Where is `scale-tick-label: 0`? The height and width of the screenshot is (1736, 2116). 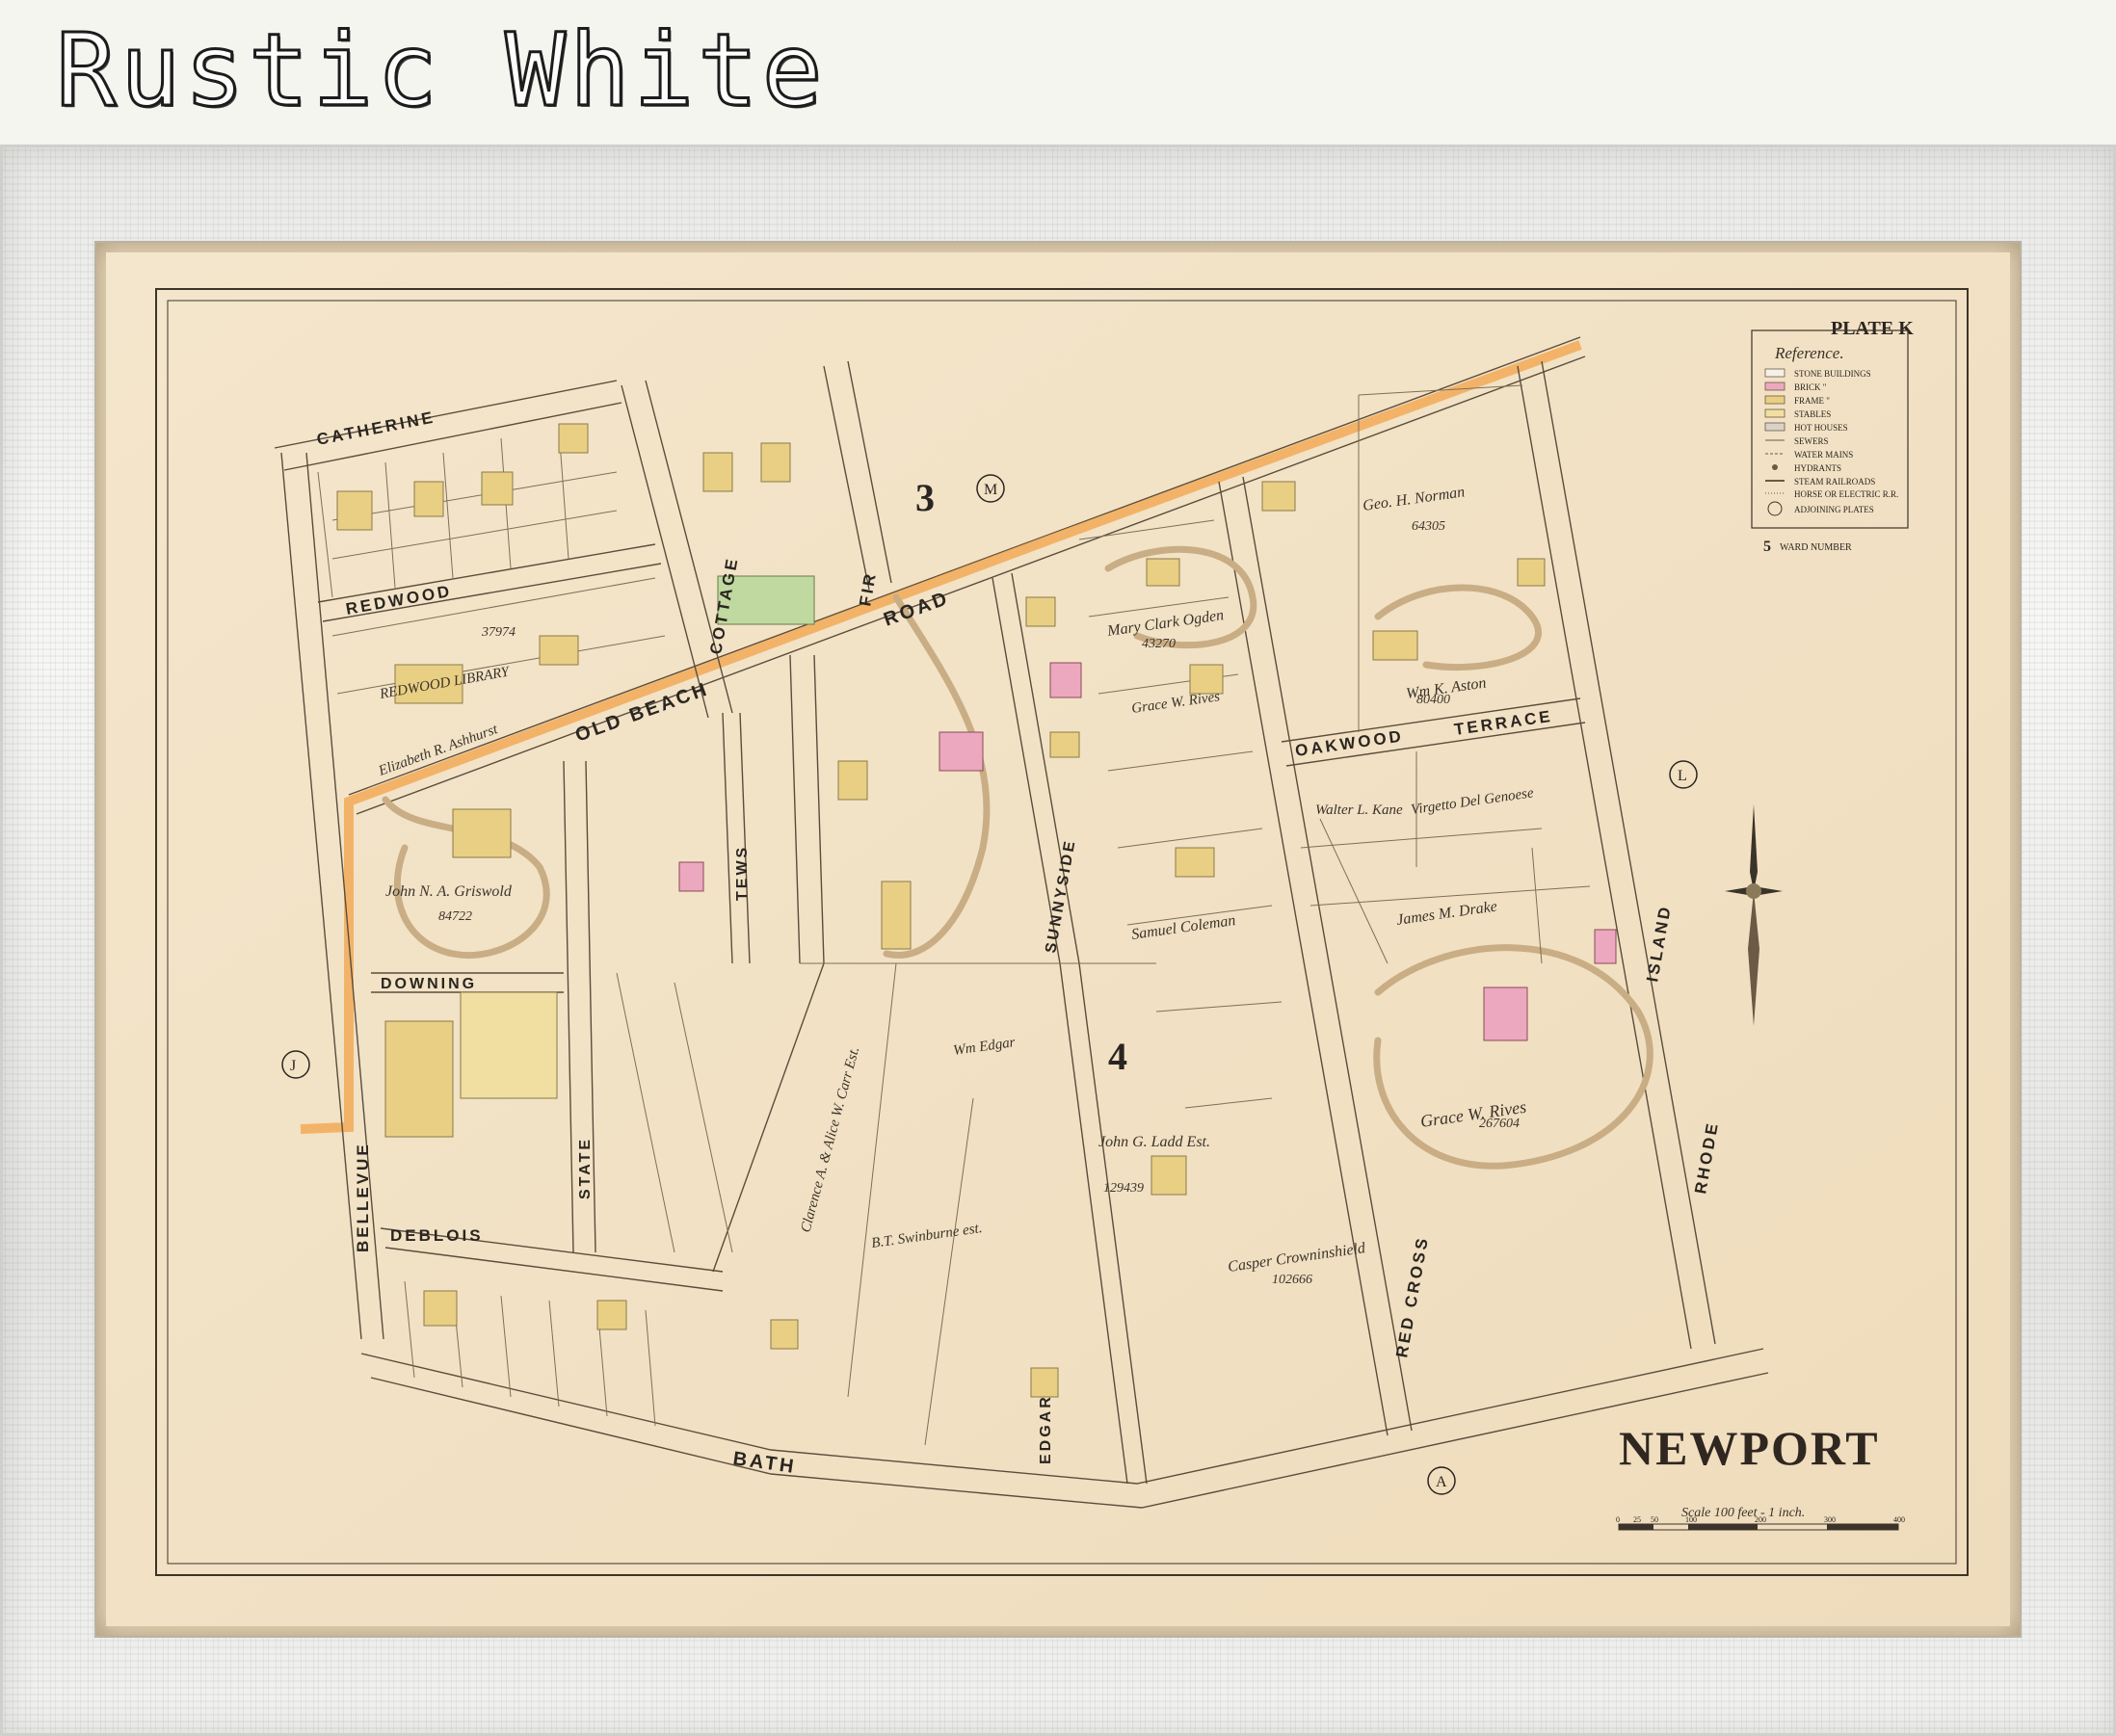 scale-tick-label: 0 is located at coordinates (1618, 1519).